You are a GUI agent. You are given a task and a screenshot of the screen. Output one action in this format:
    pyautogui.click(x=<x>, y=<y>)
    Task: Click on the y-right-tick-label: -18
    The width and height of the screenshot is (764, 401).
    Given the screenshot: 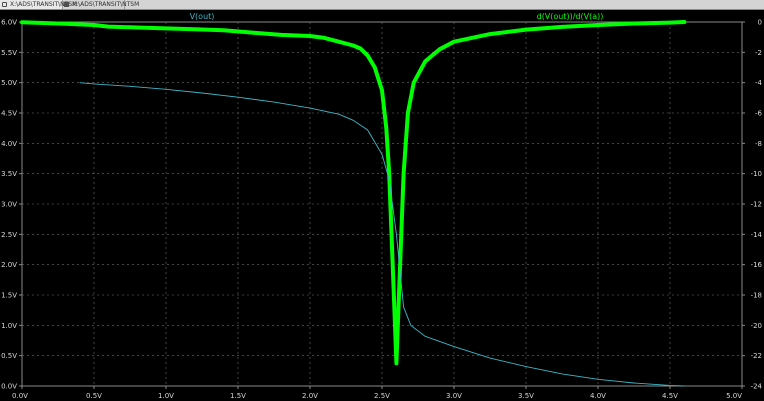 What is the action you would take?
    pyautogui.click(x=756, y=296)
    